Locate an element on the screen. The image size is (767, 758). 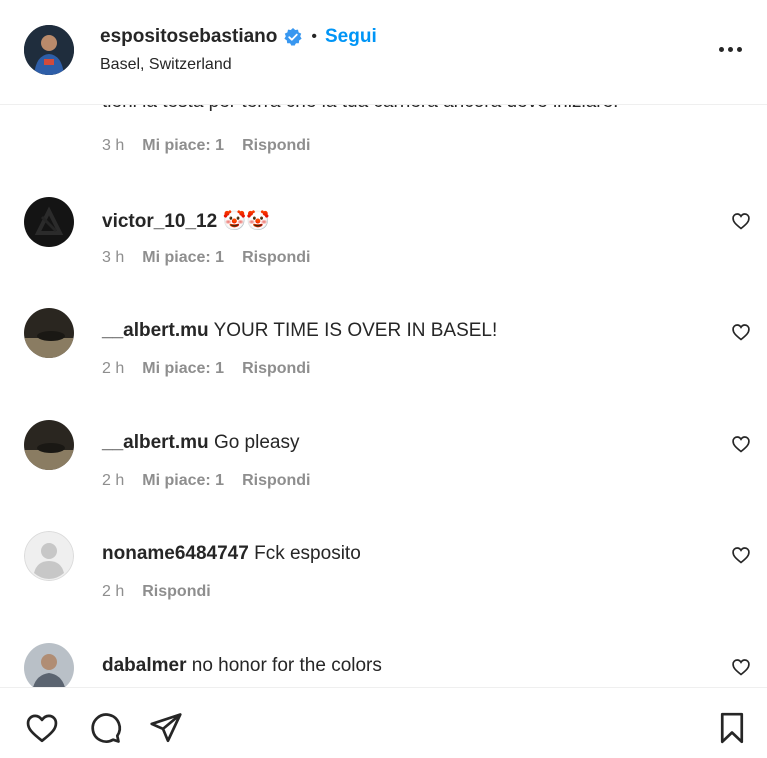
heart-icon is located at coordinates (42, 728).